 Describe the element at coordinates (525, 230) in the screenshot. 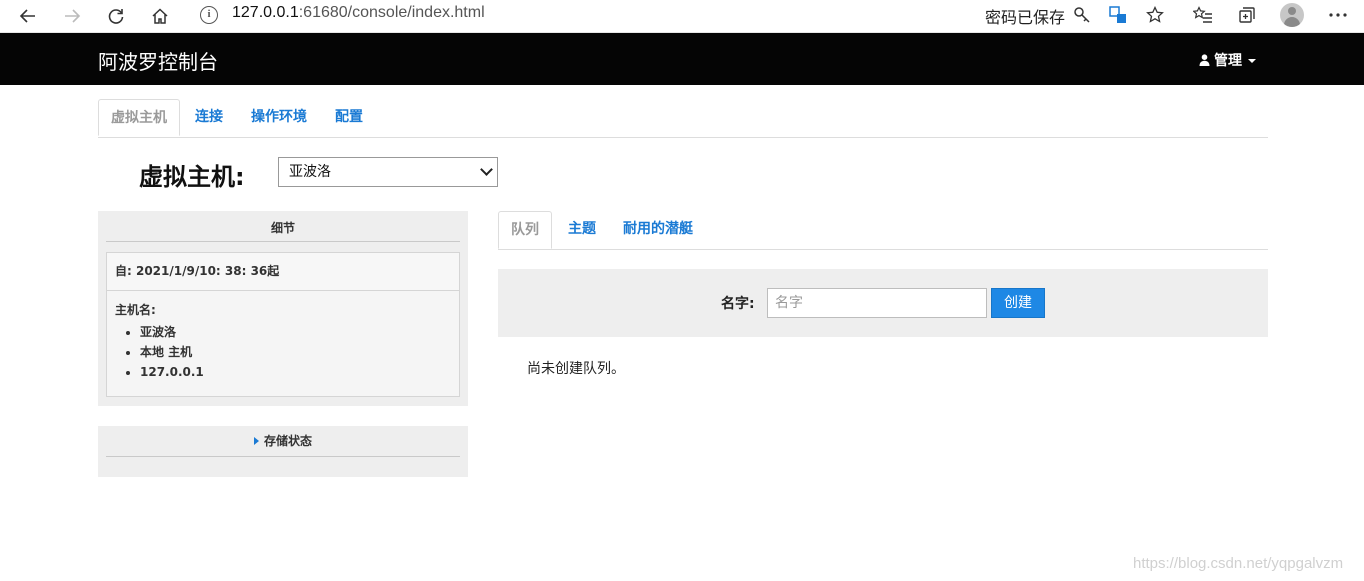

I see `tab-queues: 队列` at that location.